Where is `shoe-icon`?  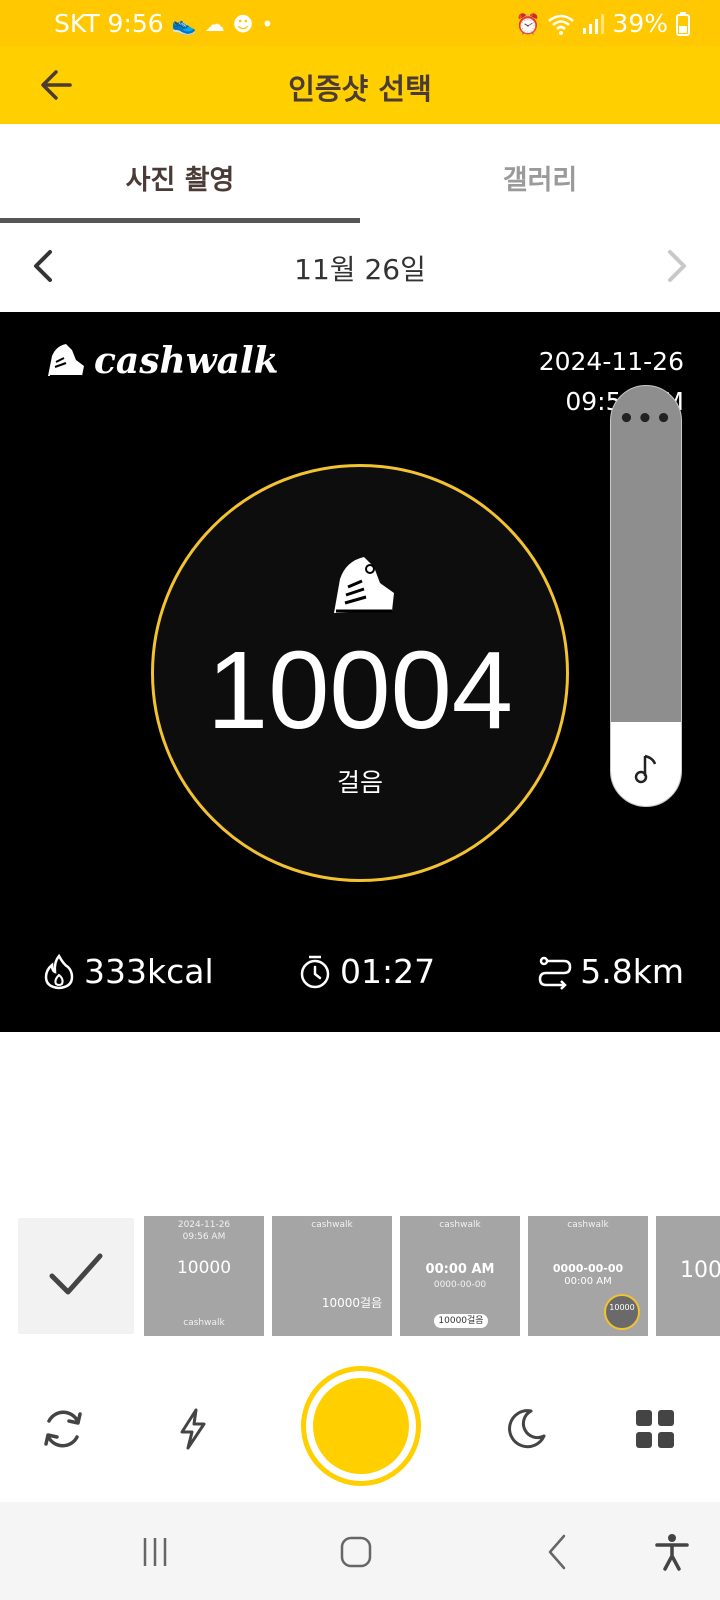 shoe-icon is located at coordinates (364, 585).